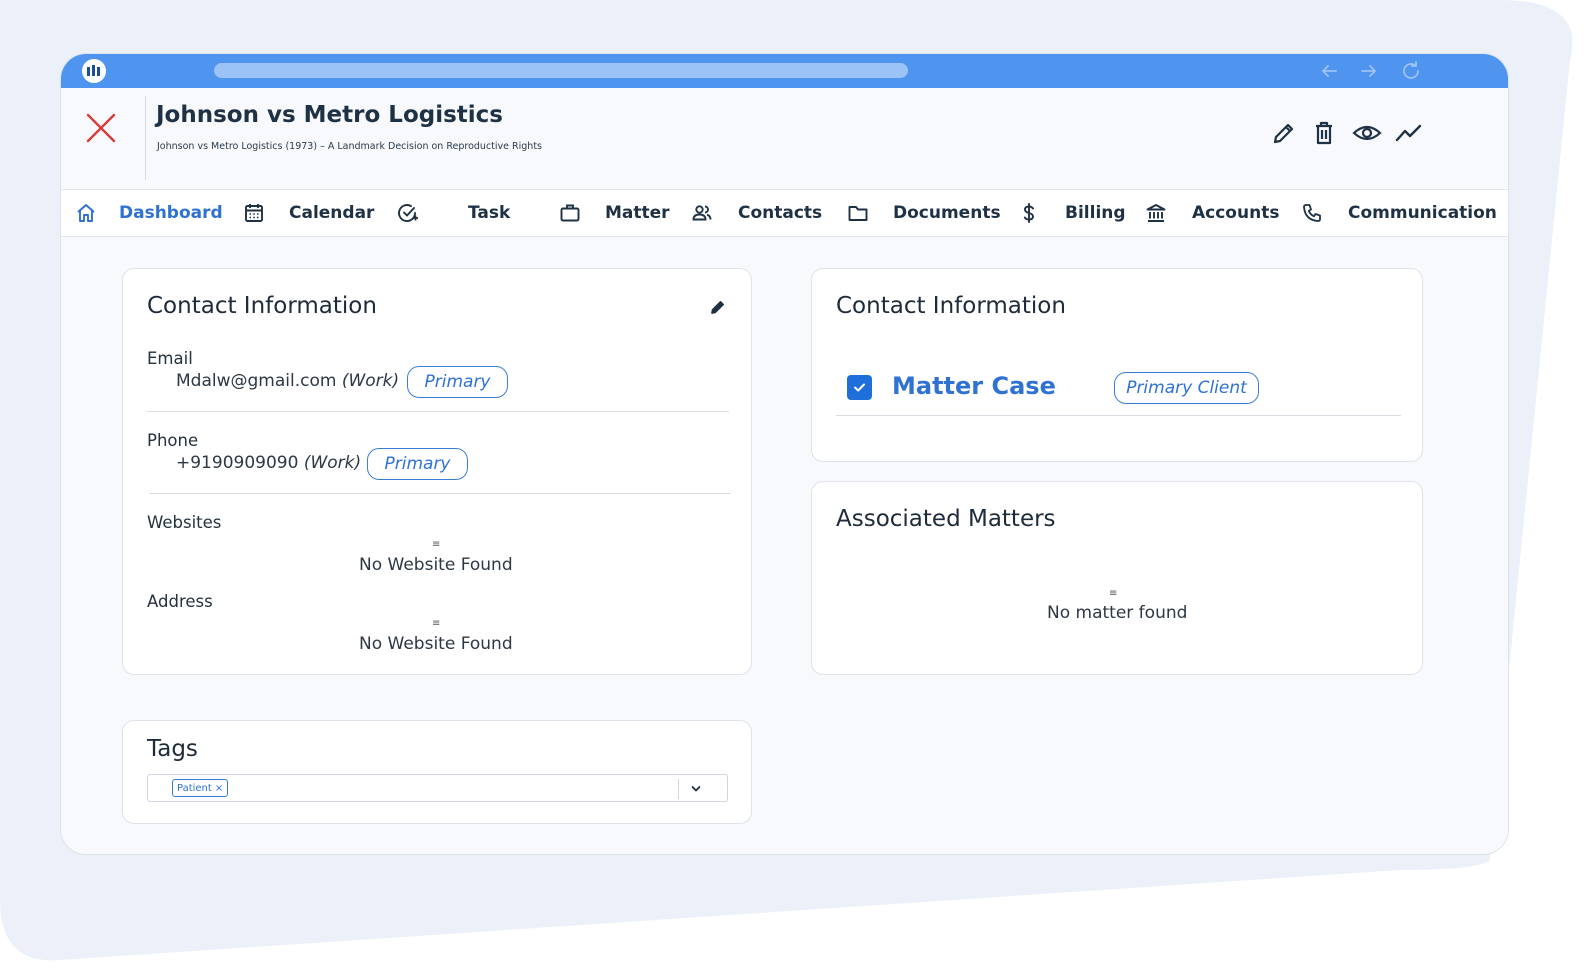  Describe the element at coordinates (1369, 71) in the screenshot. I see `forward-arrow-icon` at that location.